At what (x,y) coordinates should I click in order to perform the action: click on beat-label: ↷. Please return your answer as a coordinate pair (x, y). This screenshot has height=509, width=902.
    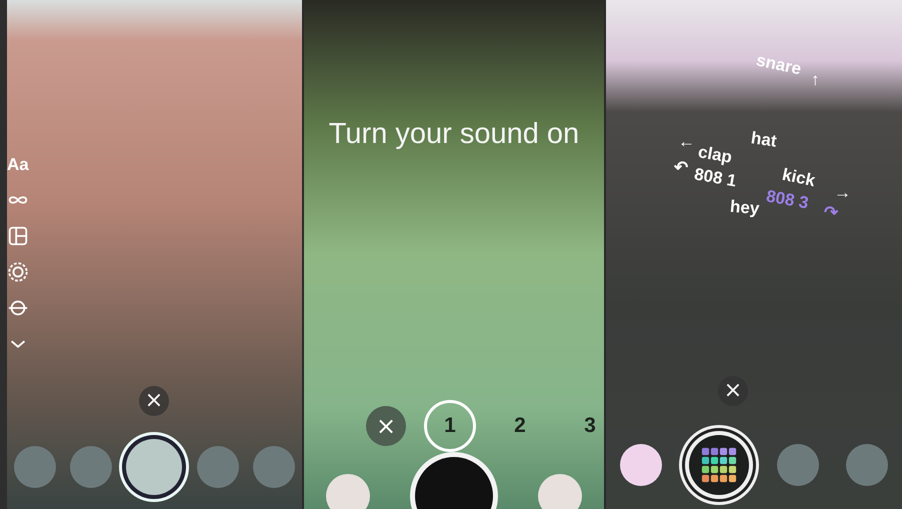
    Looking at the image, I should click on (831, 213).